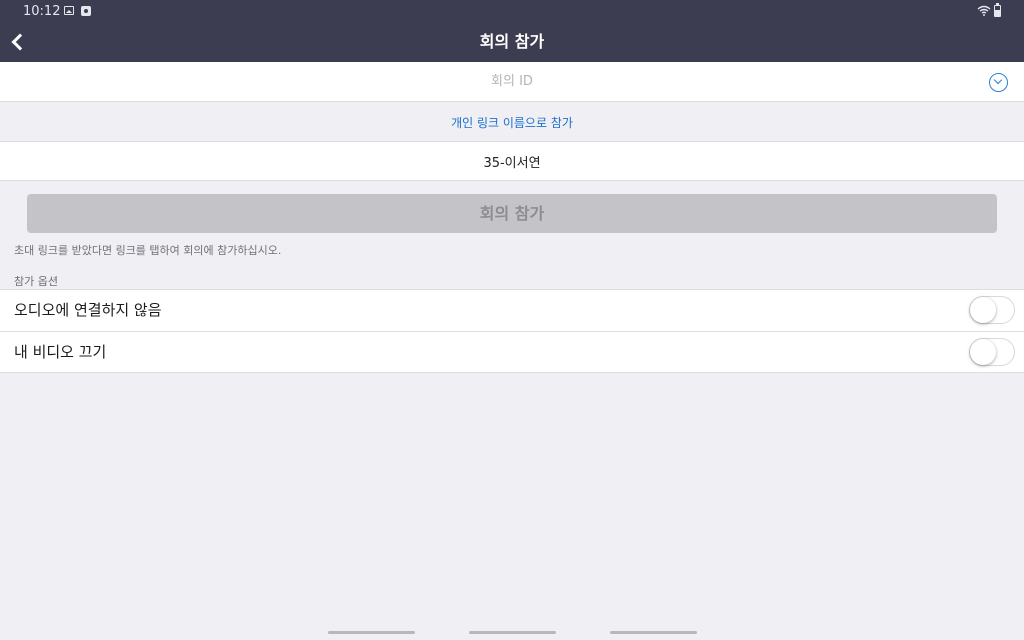  What do you see at coordinates (69, 10) in the screenshot?
I see `image-icon` at bounding box center [69, 10].